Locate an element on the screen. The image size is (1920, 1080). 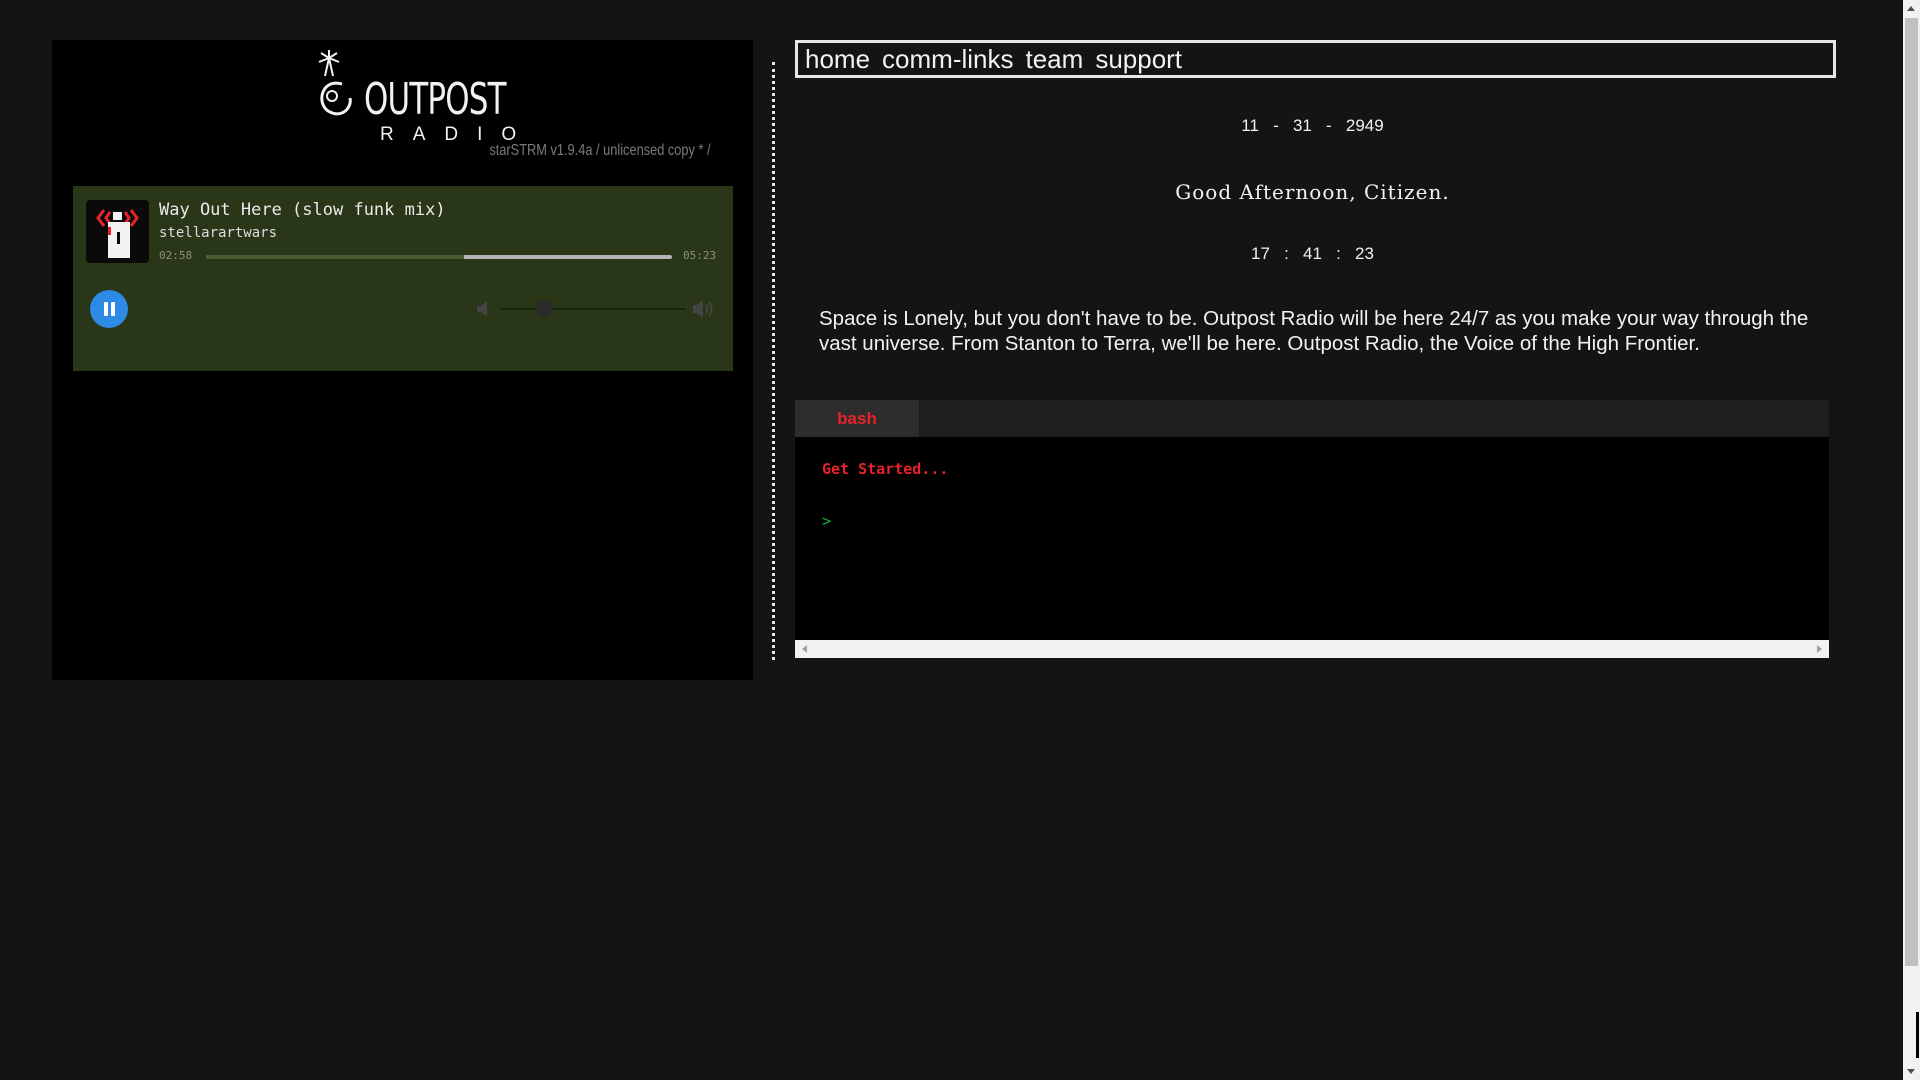
page-scrollbar is located at coordinates (1911, 540).